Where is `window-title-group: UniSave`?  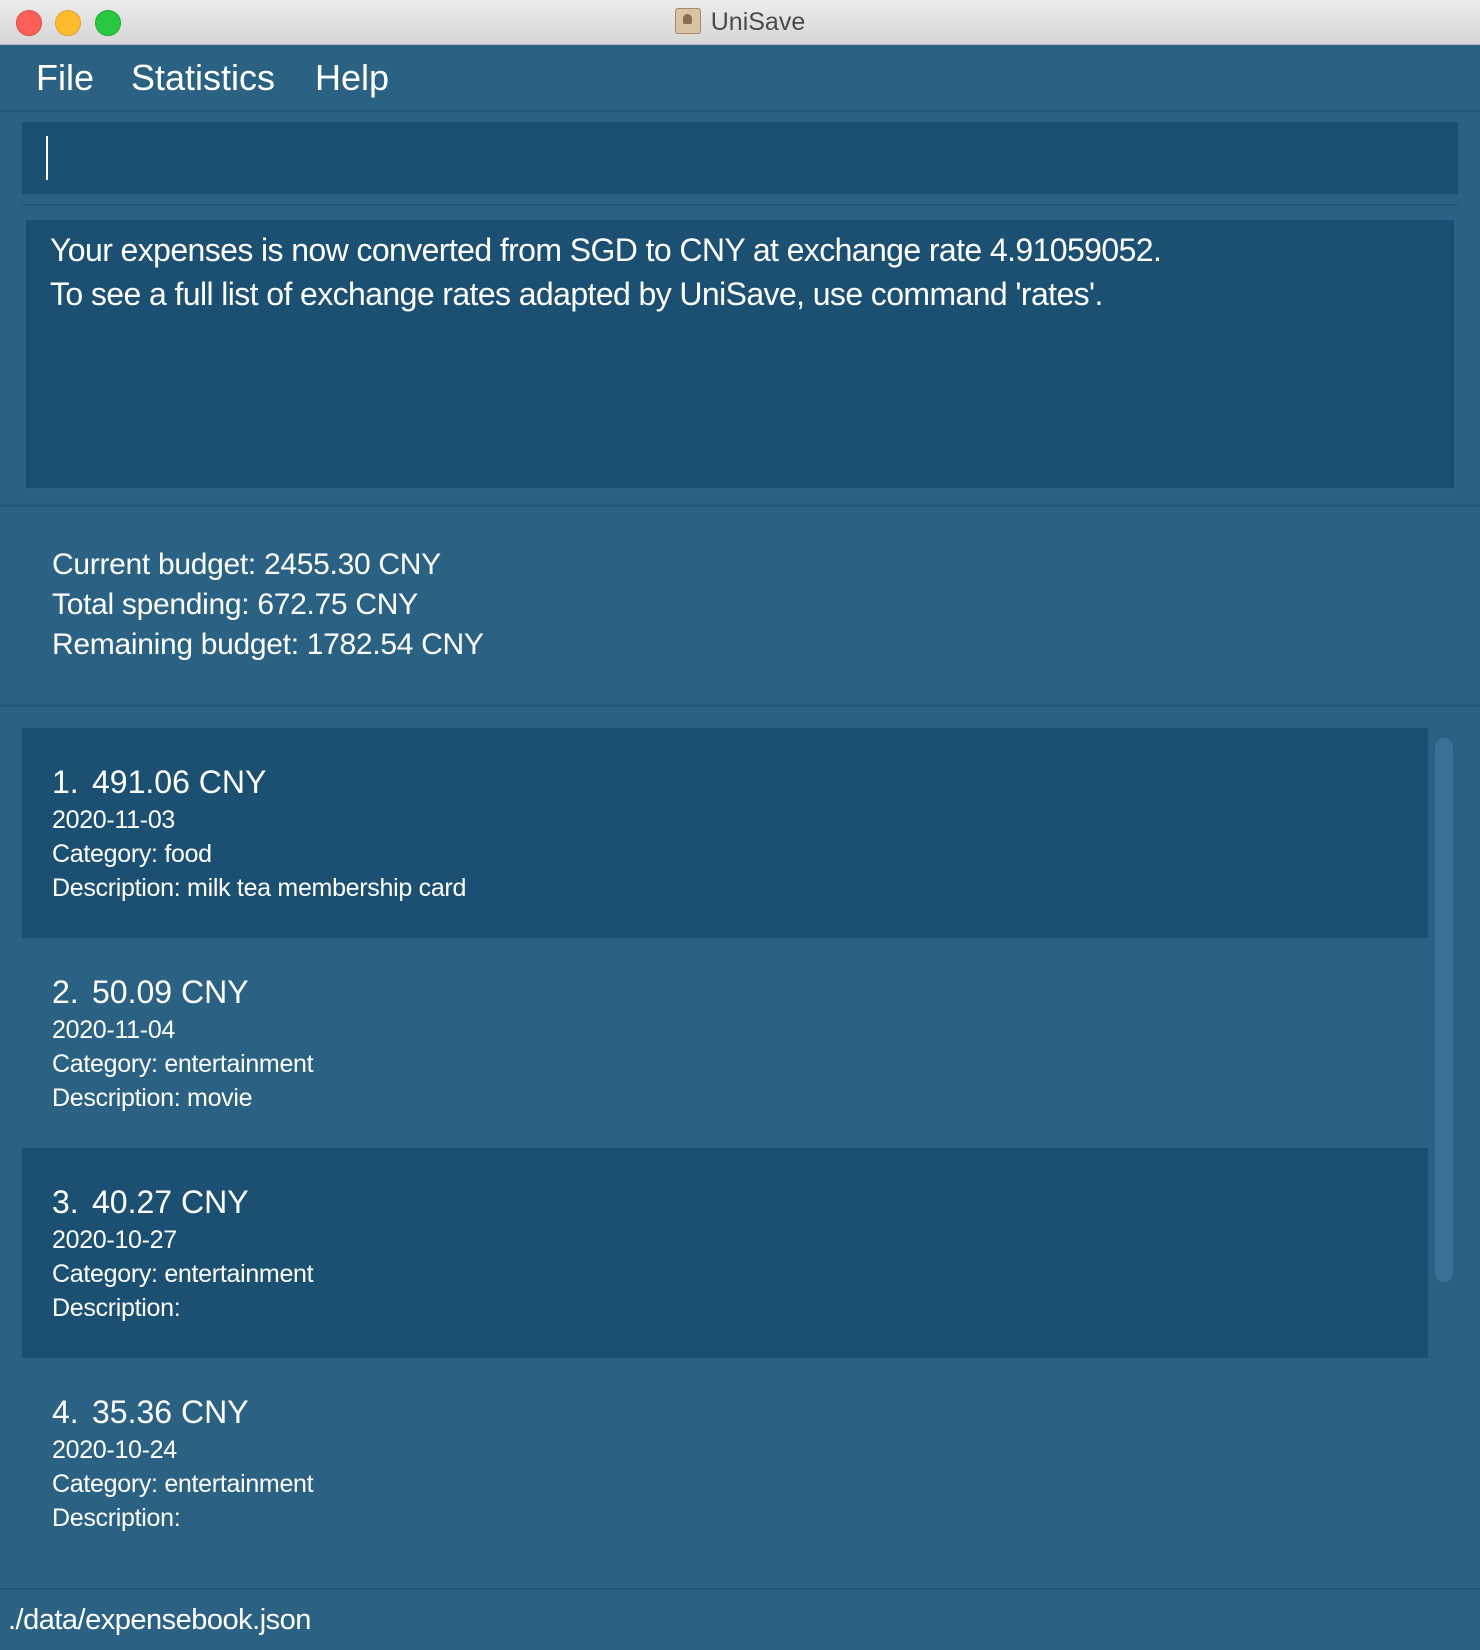 window-title-group: UniSave is located at coordinates (740, 22).